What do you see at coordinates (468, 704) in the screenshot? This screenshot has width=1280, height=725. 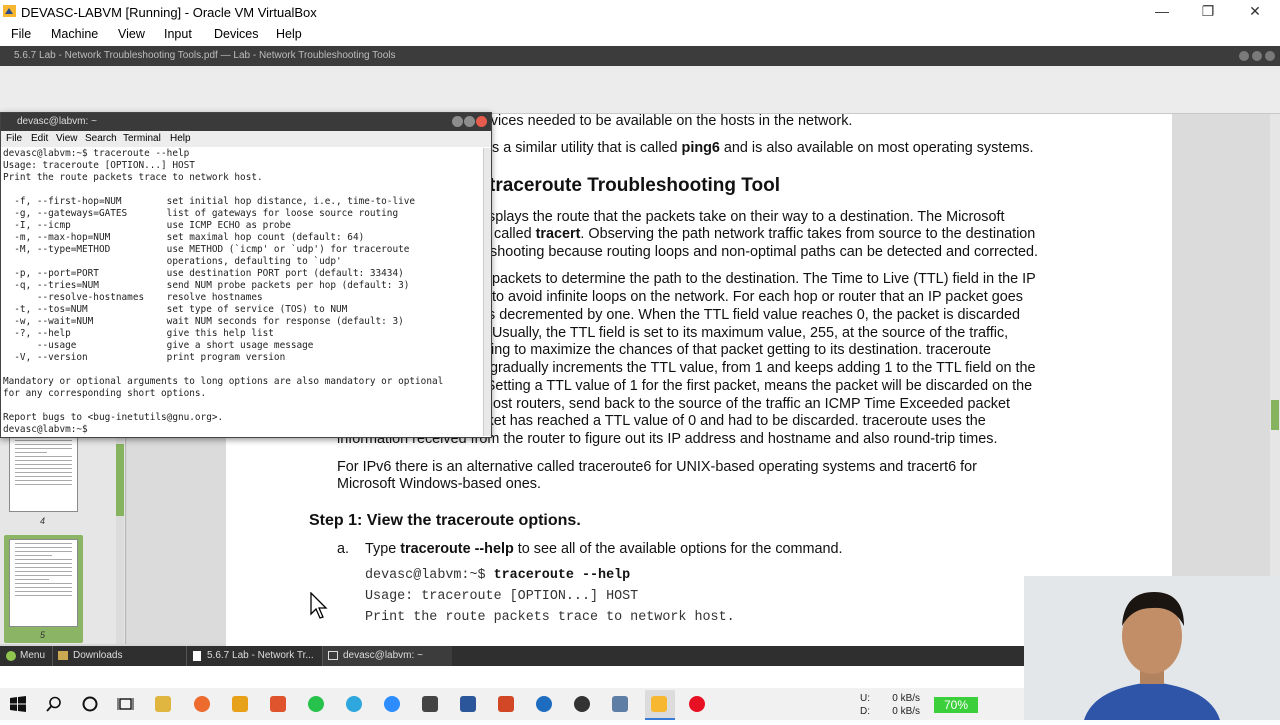 I see `word-icon` at bounding box center [468, 704].